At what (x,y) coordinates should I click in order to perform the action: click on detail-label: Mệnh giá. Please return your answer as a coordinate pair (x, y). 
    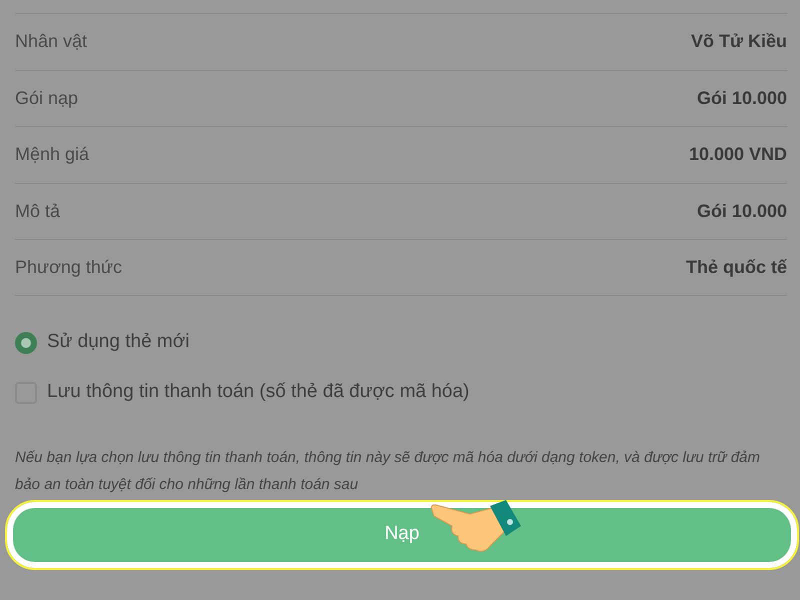
    Looking at the image, I should click on (52, 154).